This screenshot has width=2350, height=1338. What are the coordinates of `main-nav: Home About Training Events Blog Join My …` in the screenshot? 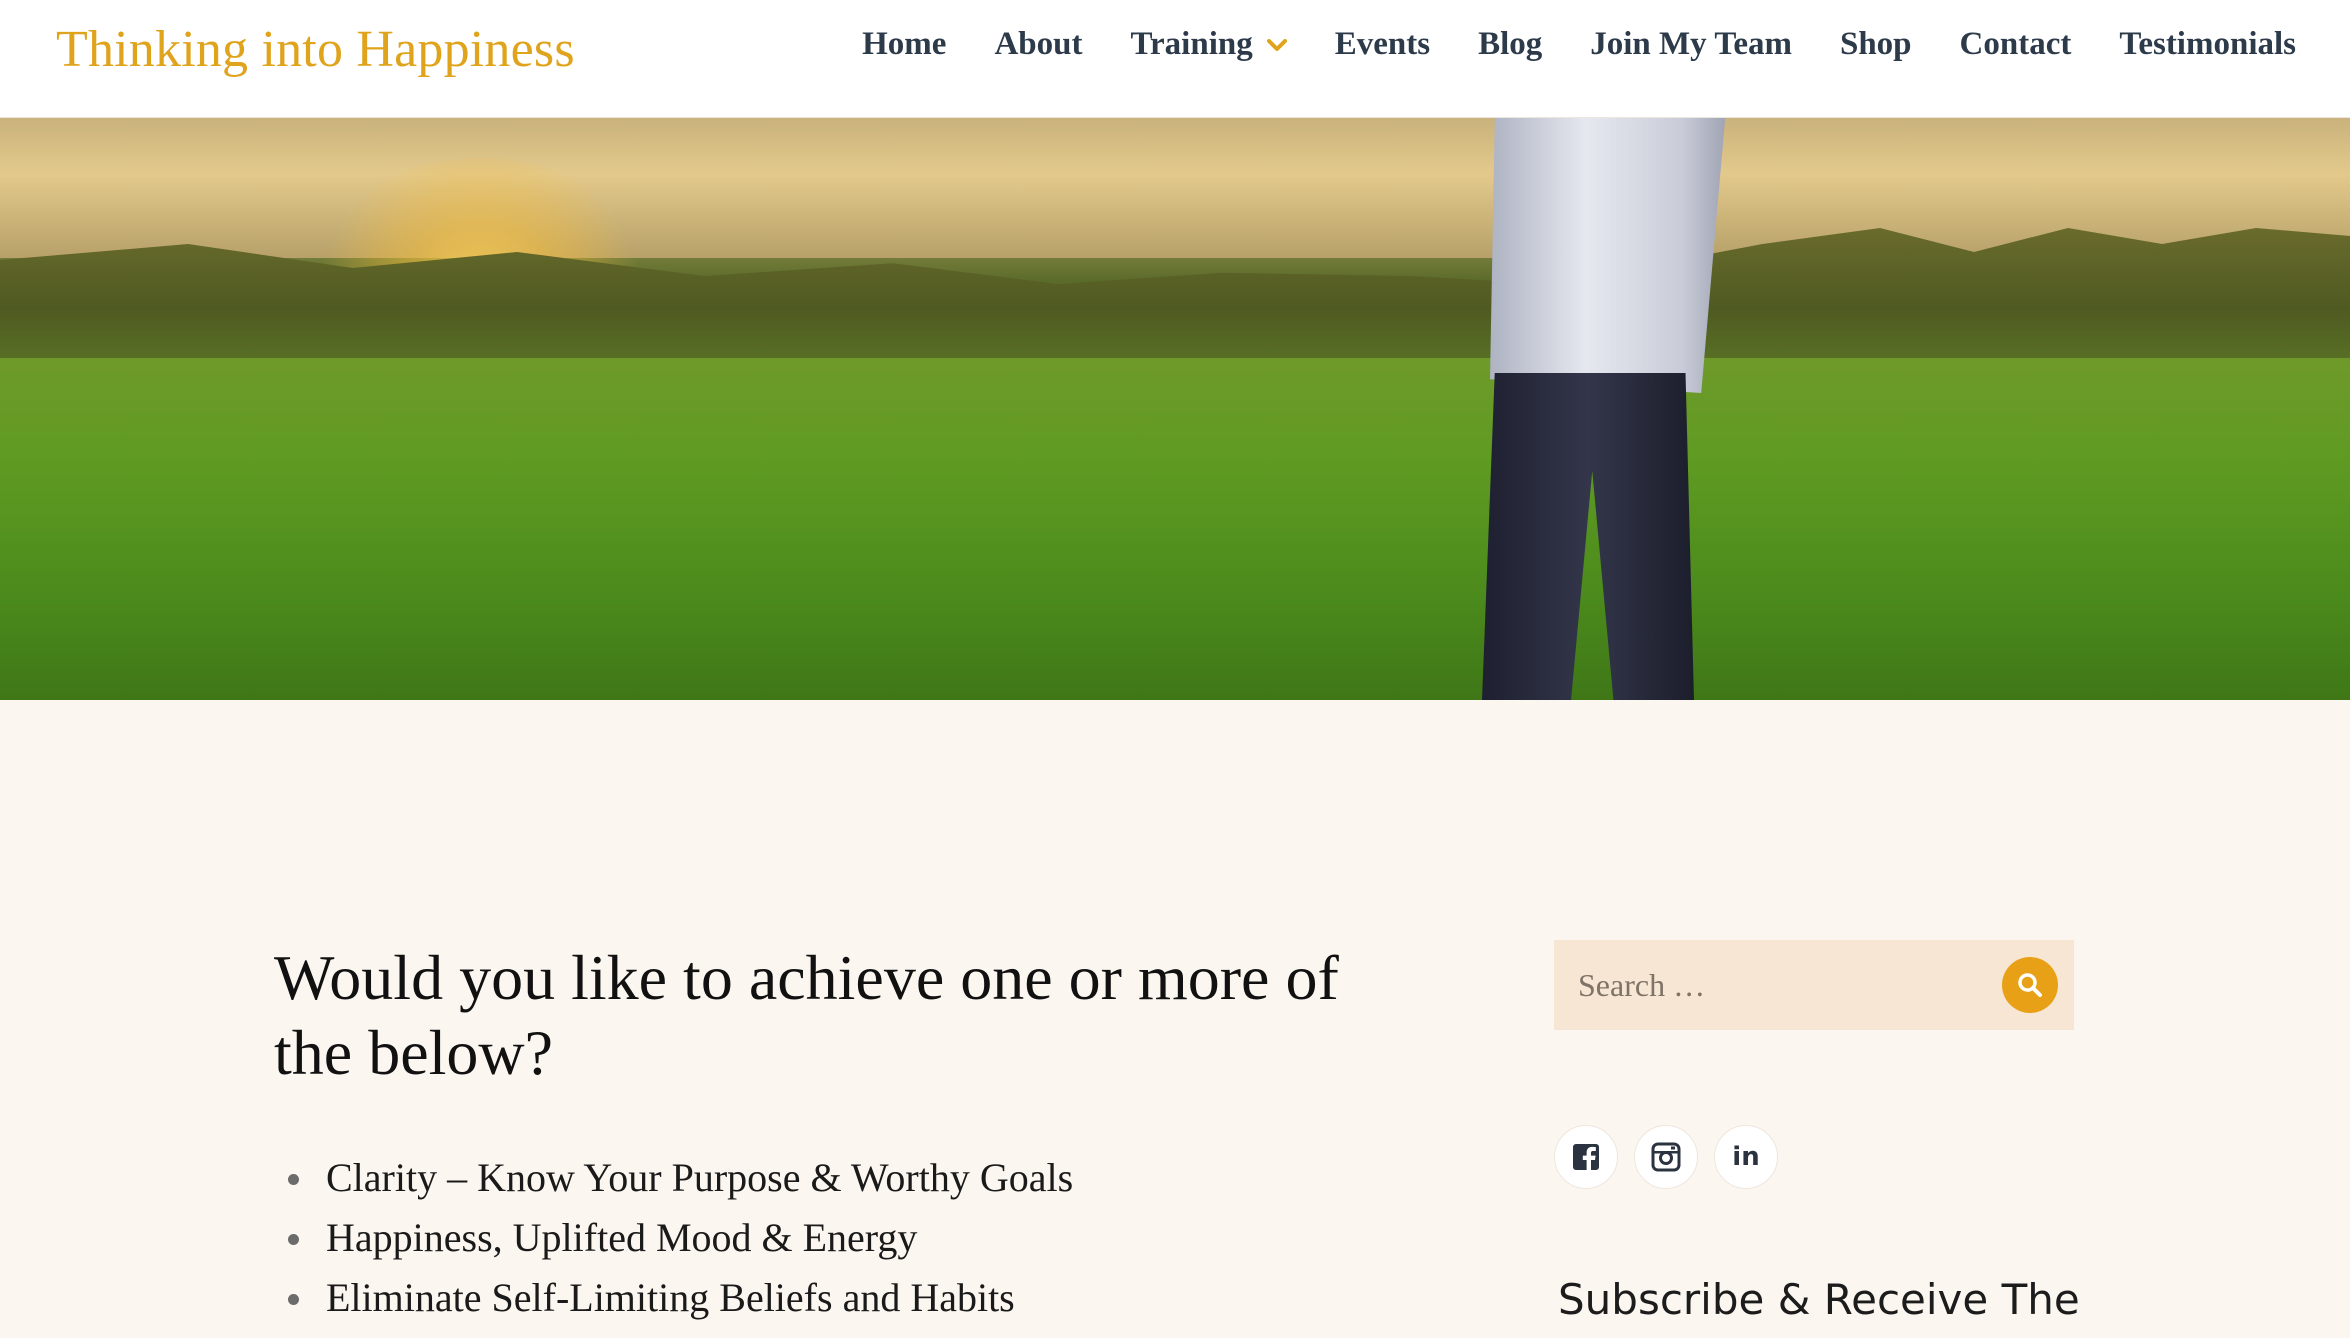 It's located at (1579, 44).